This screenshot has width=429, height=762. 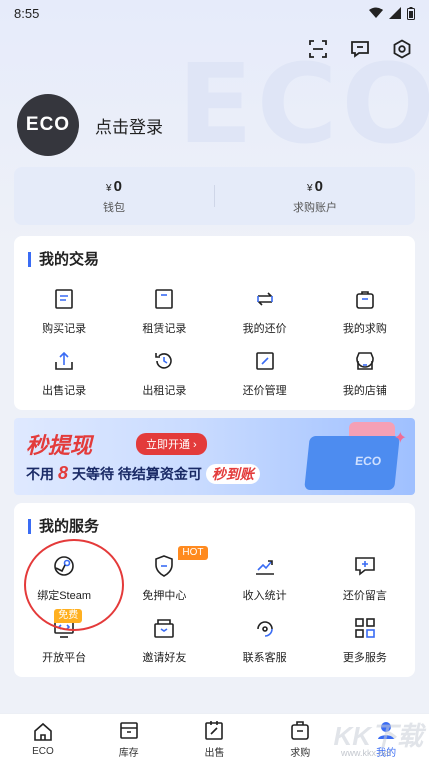 What do you see at coordinates (164, 299) in the screenshot?
I see `rent-icon` at bounding box center [164, 299].